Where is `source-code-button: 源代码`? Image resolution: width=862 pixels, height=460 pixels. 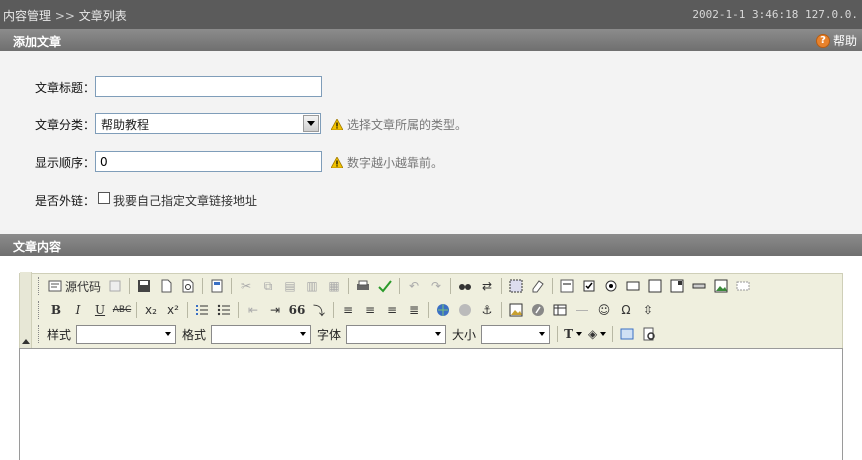 source-code-button: 源代码 is located at coordinates (74, 286).